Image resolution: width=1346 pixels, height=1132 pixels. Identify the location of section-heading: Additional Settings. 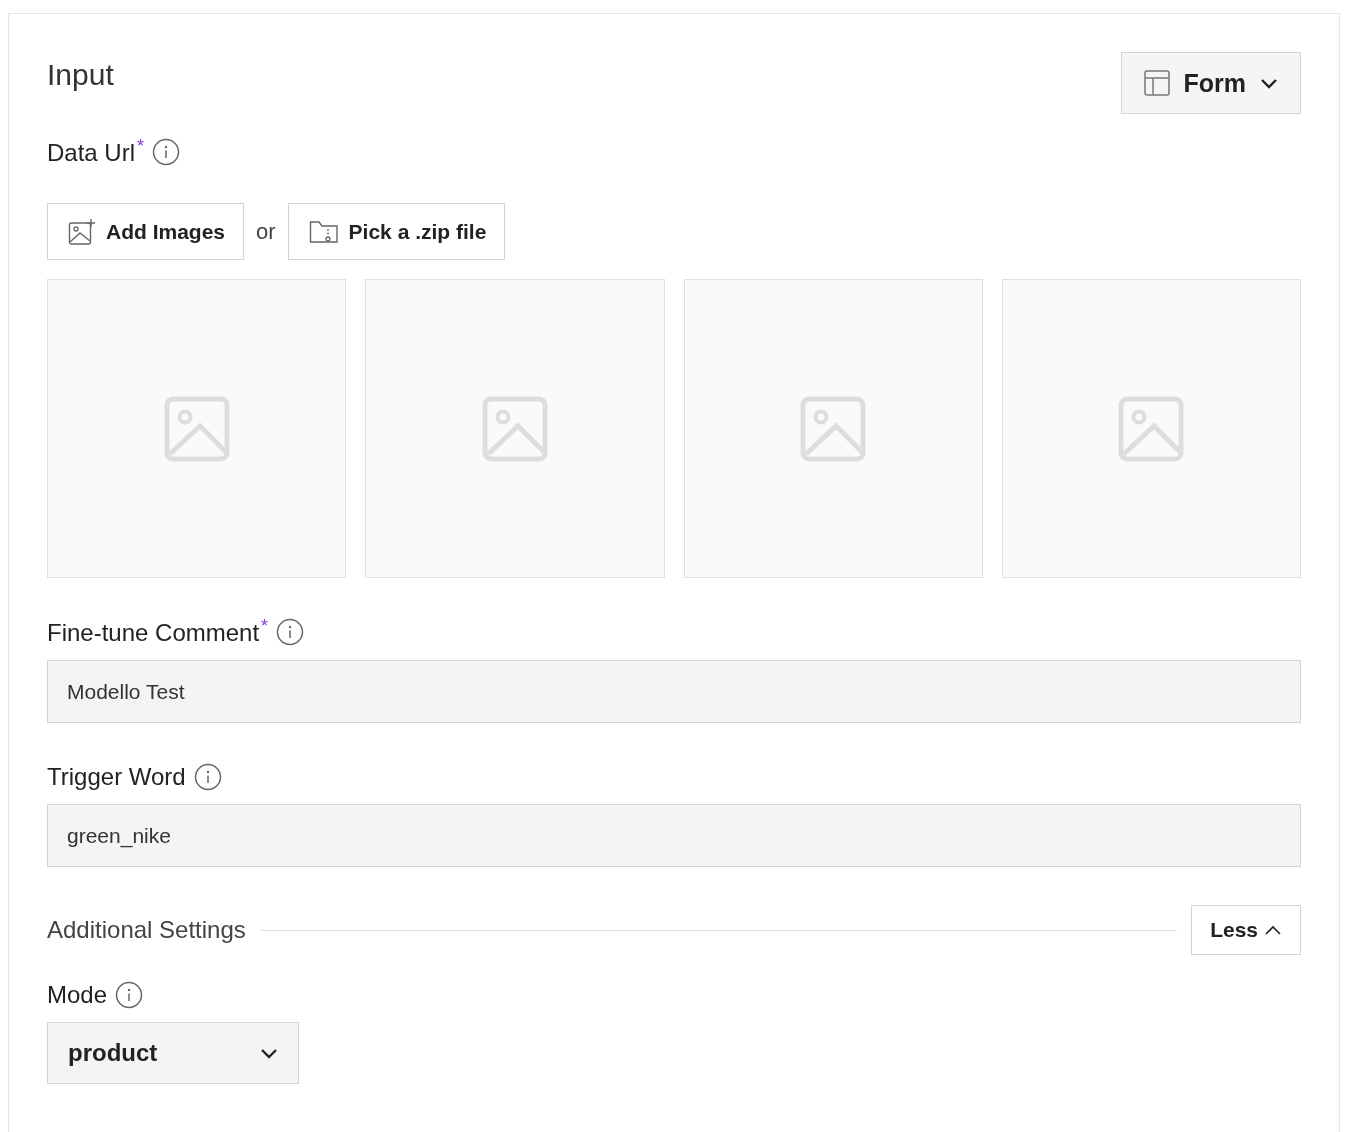
(146, 930).